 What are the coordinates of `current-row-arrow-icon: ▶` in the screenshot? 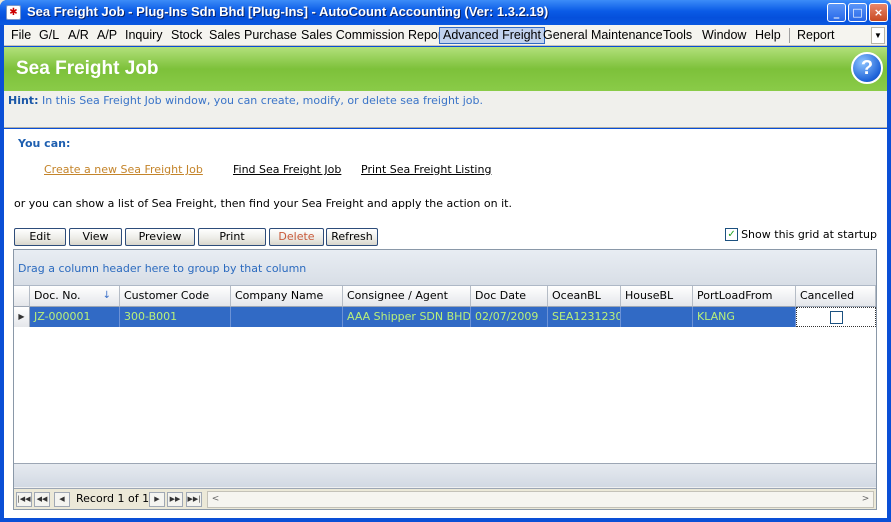 It's located at (22, 317).